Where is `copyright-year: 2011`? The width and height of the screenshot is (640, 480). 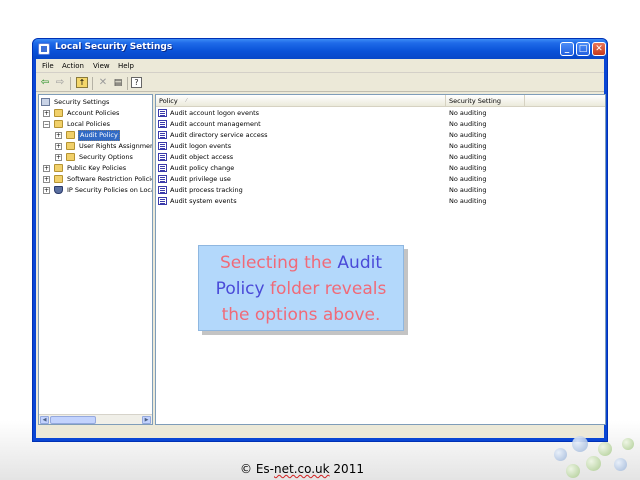
copyright-year: 2011 is located at coordinates (346, 469).